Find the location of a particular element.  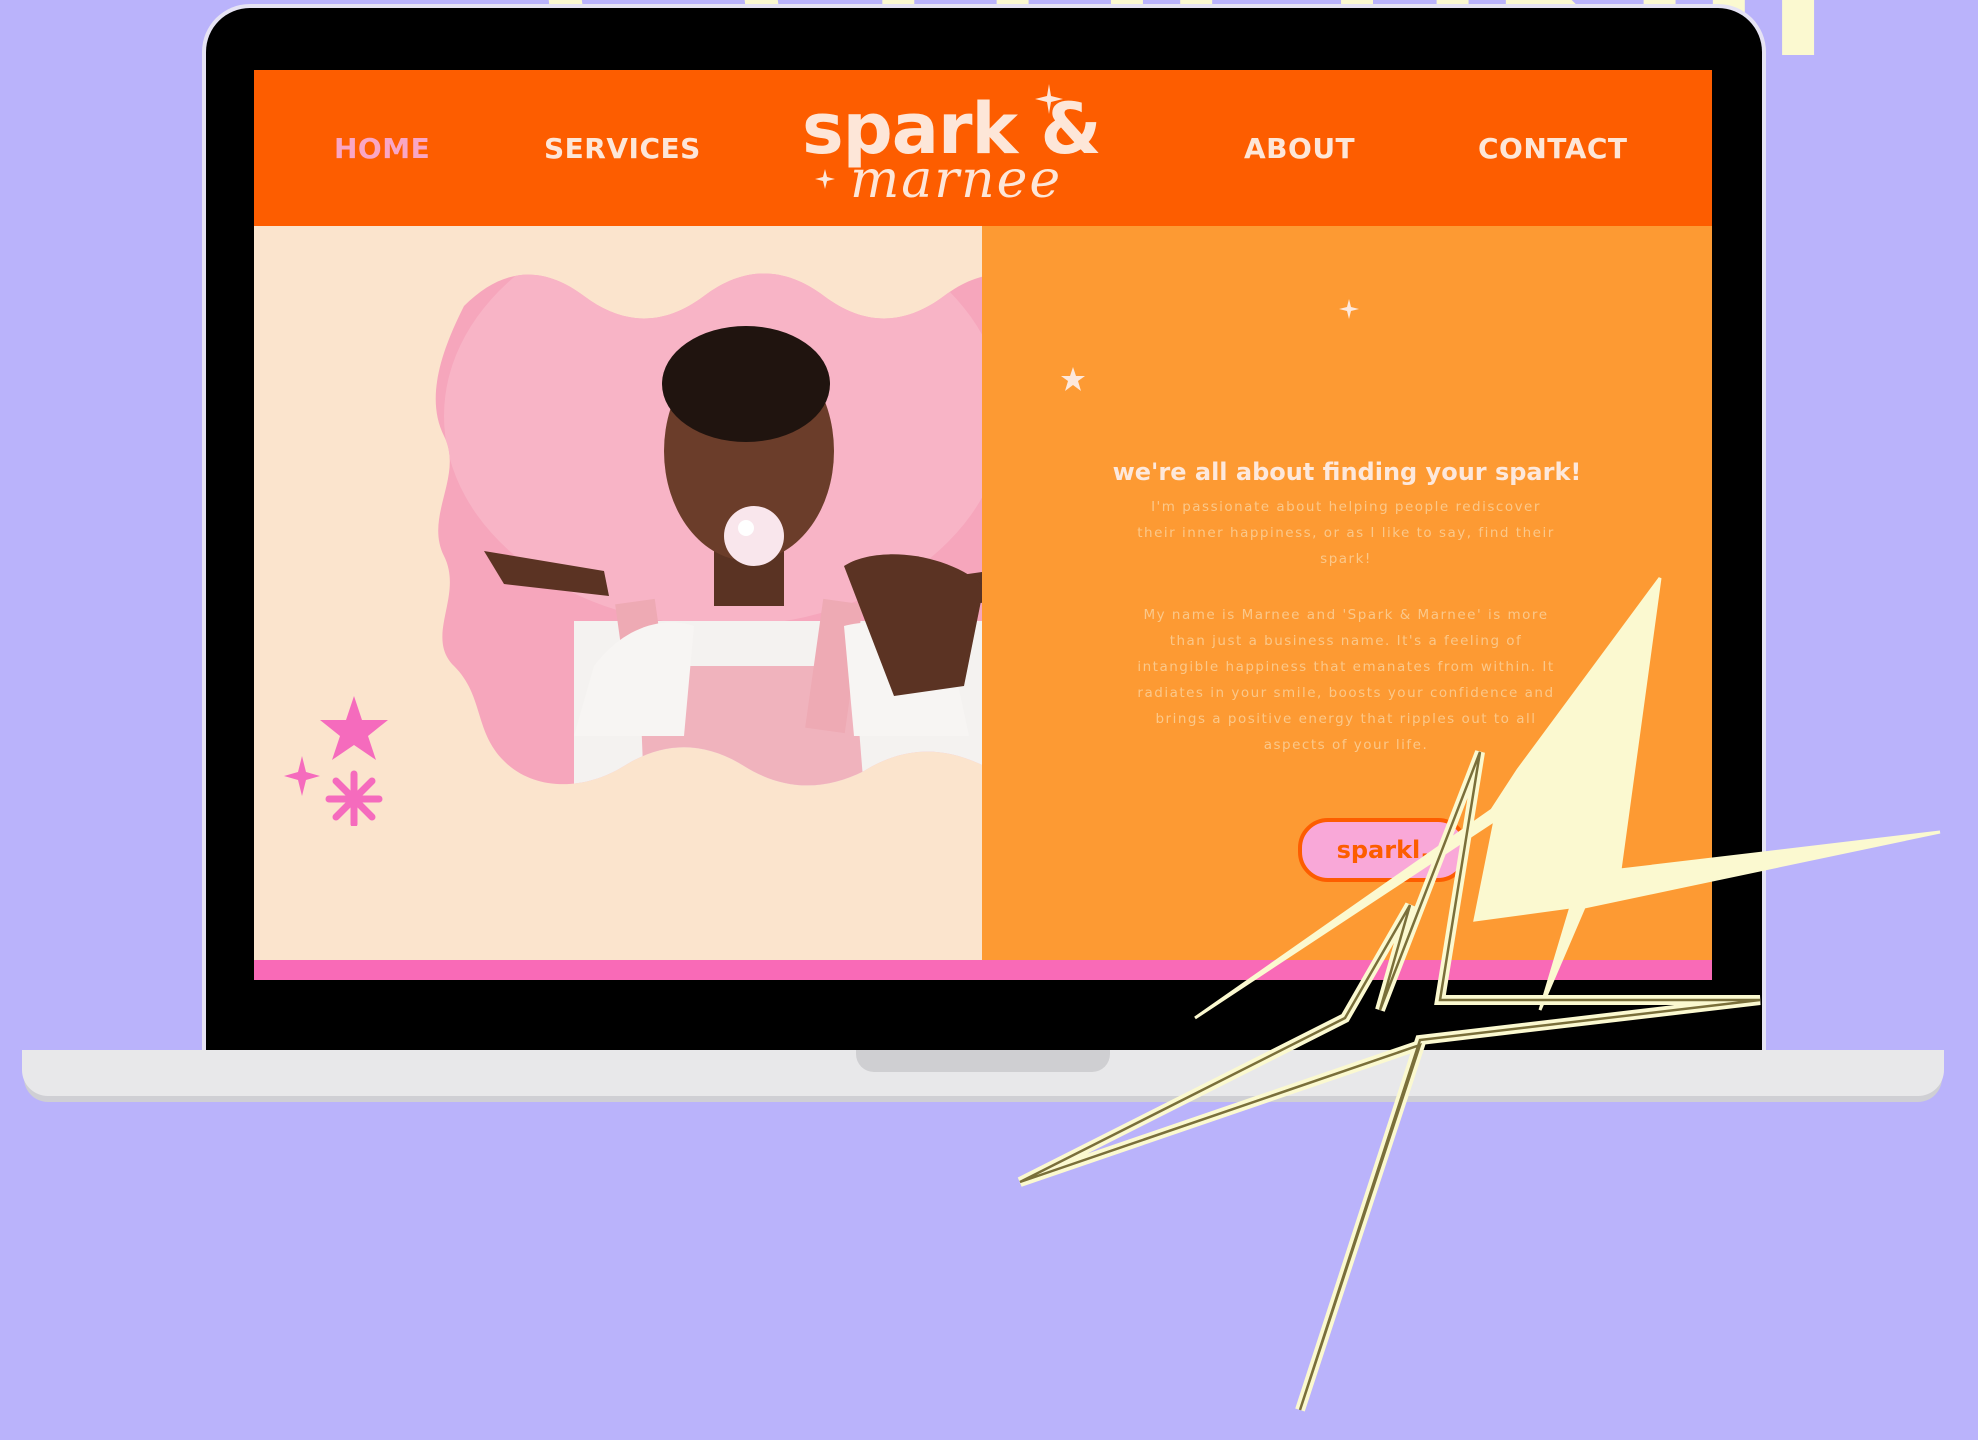

brand-logo: spark & marnee is located at coordinates (982, 147).